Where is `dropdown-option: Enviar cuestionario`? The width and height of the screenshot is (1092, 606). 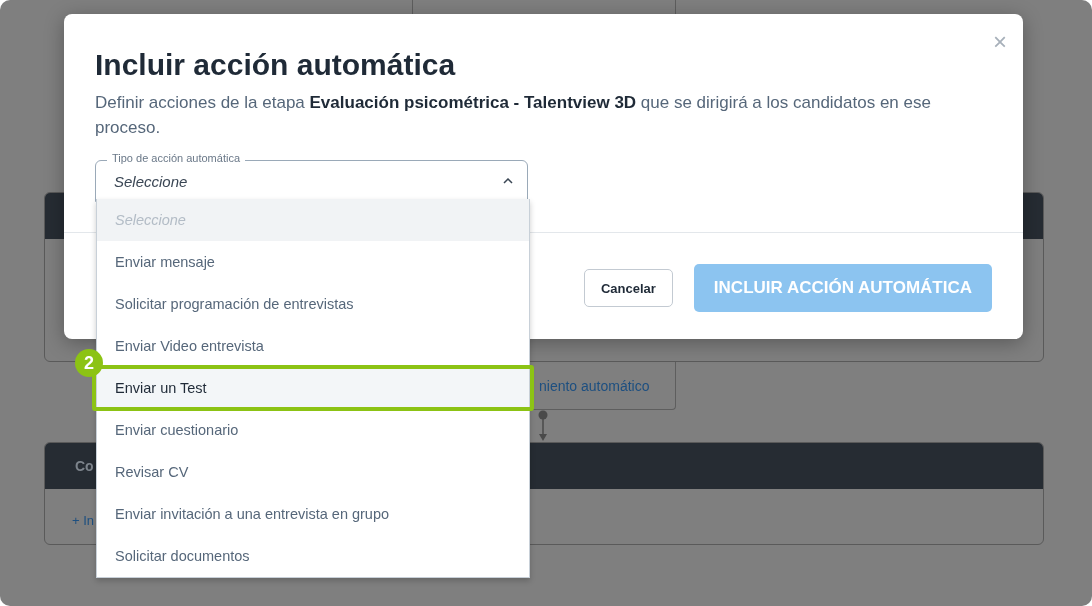 dropdown-option: Enviar cuestionario is located at coordinates (313, 430).